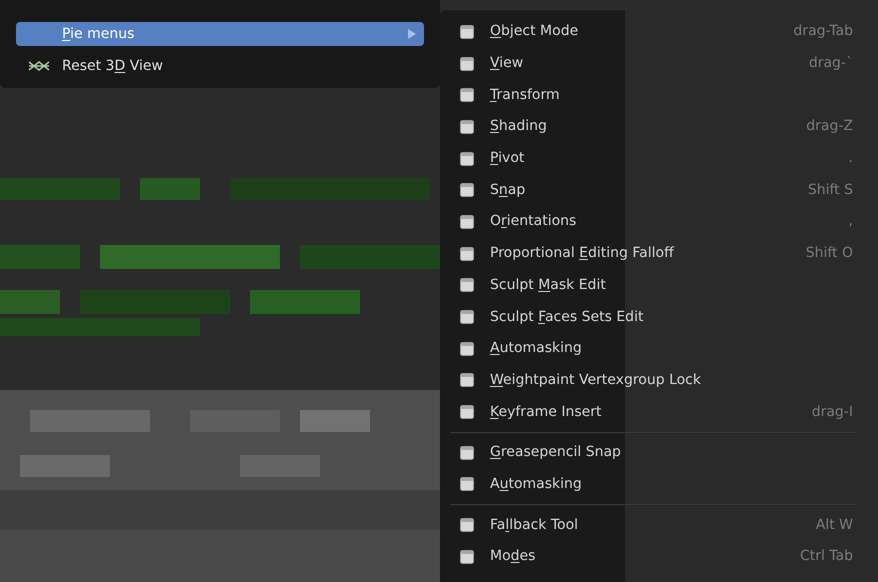  I want to click on shortcut-text: drag-`, so click(830, 64).